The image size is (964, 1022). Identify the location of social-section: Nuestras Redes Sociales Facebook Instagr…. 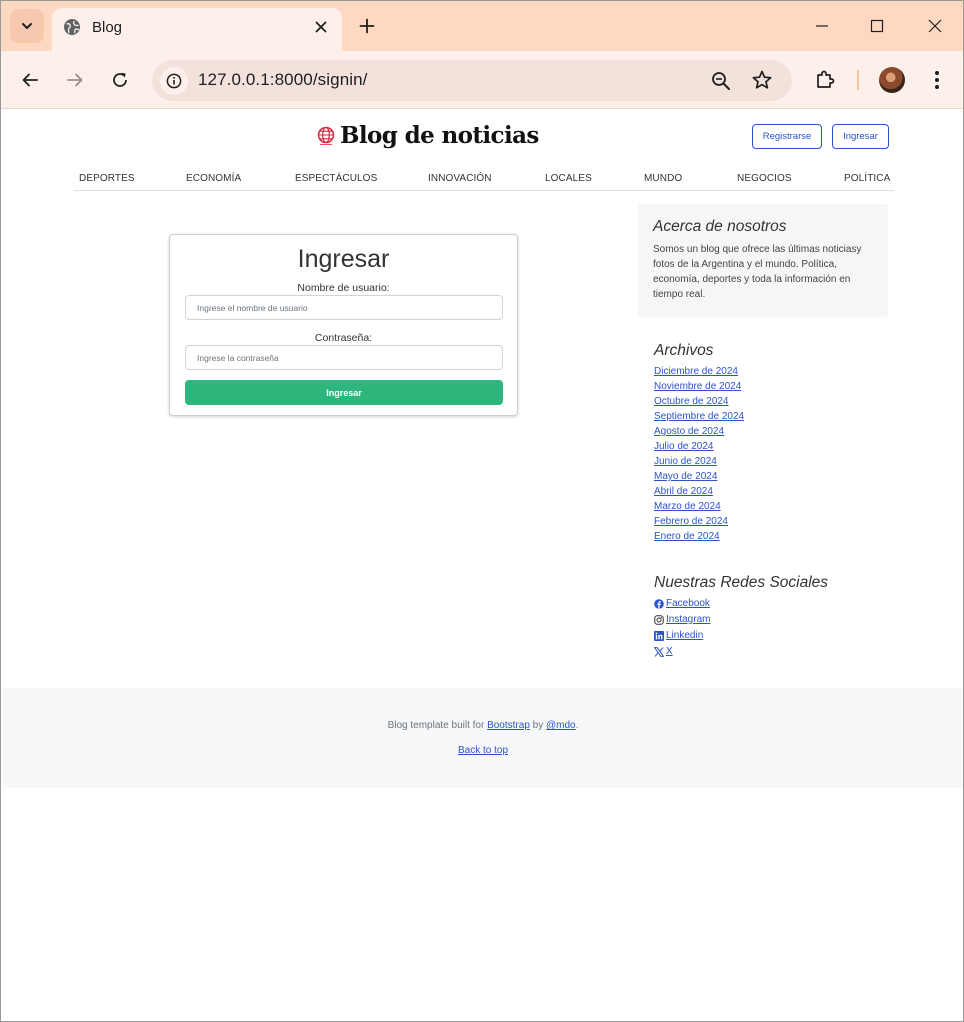
(774, 617).